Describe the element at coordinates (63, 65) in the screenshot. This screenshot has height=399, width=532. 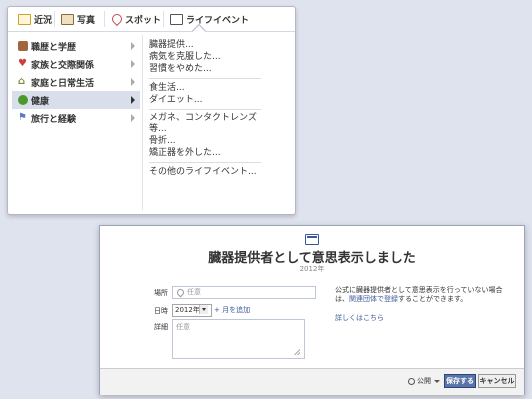
I see `category-label: 家族と交際関係` at that location.